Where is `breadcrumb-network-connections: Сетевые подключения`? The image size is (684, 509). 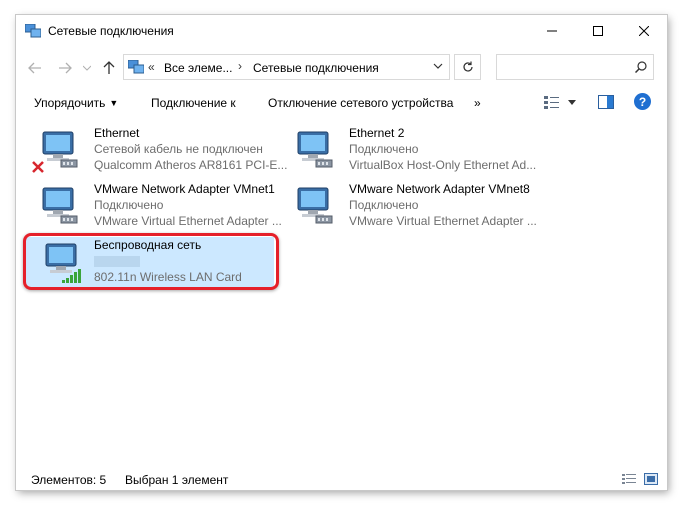
breadcrumb-network-connections: Сетевые подключения is located at coordinates (316, 68).